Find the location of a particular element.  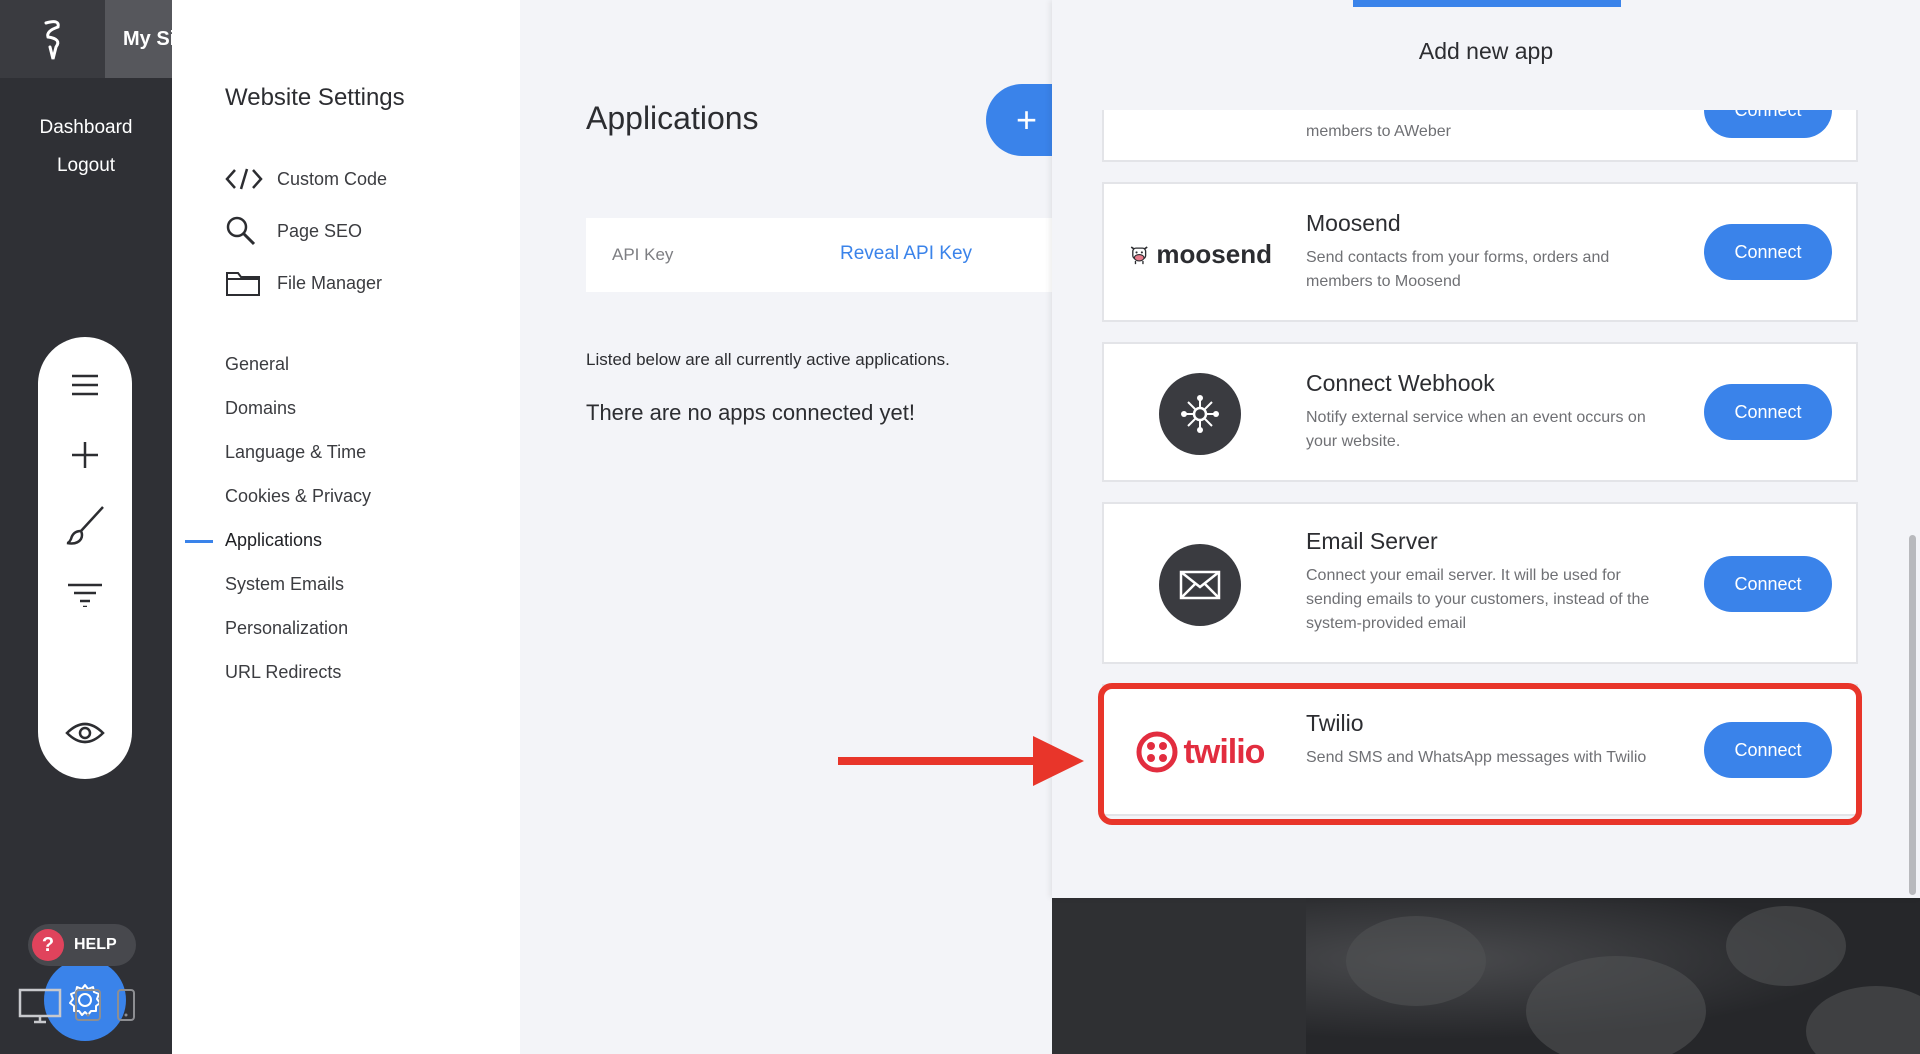

webhook-logo is located at coordinates (1200, 414).